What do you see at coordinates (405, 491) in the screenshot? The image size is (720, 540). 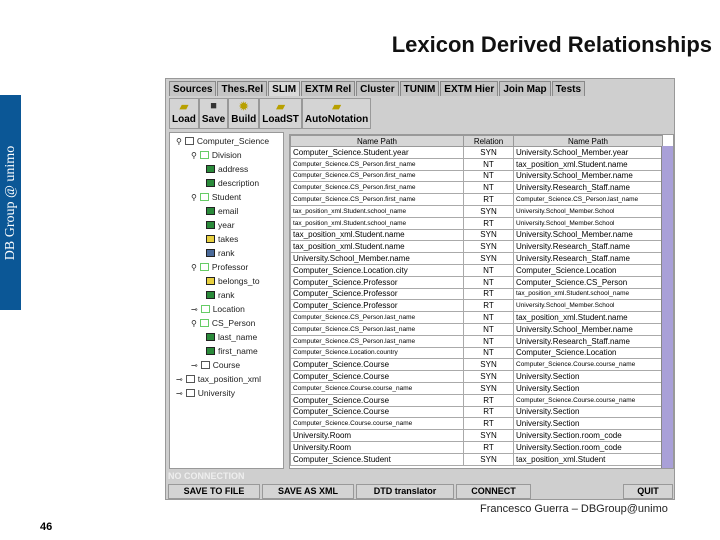 I see `dtd-translator-button: DTD translator` at bounding box center [405, 491].